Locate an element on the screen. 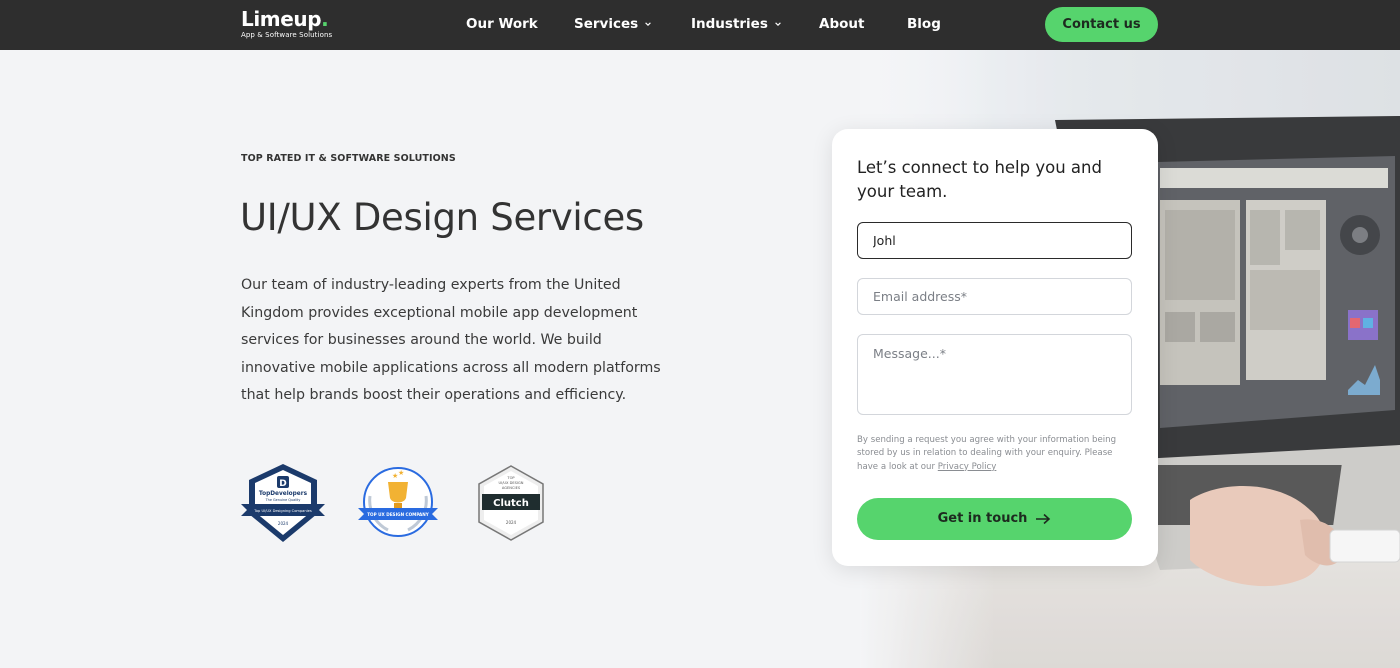 This screenshot has width=1400, height=668. clutch-badge: TOP UI/UX DESIGN AGENCIES Clutch 2024 is located at coordinates (511, 505).